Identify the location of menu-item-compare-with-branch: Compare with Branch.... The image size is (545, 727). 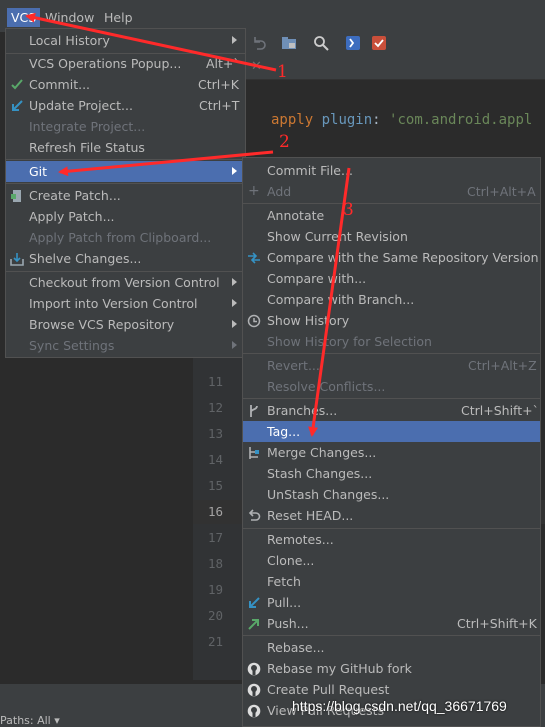
(391, 299).